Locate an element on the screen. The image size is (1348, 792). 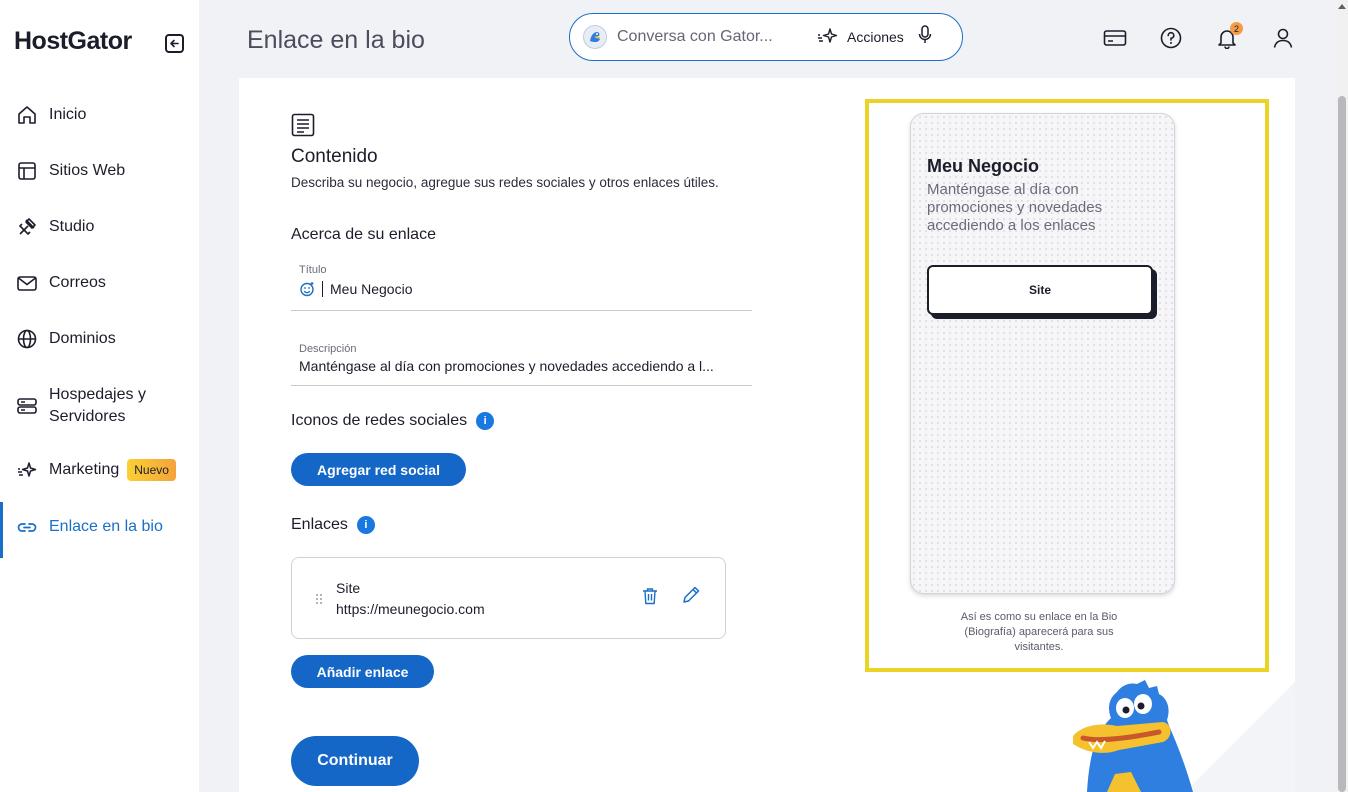
mail-icon is located at coordinates (27, 283).